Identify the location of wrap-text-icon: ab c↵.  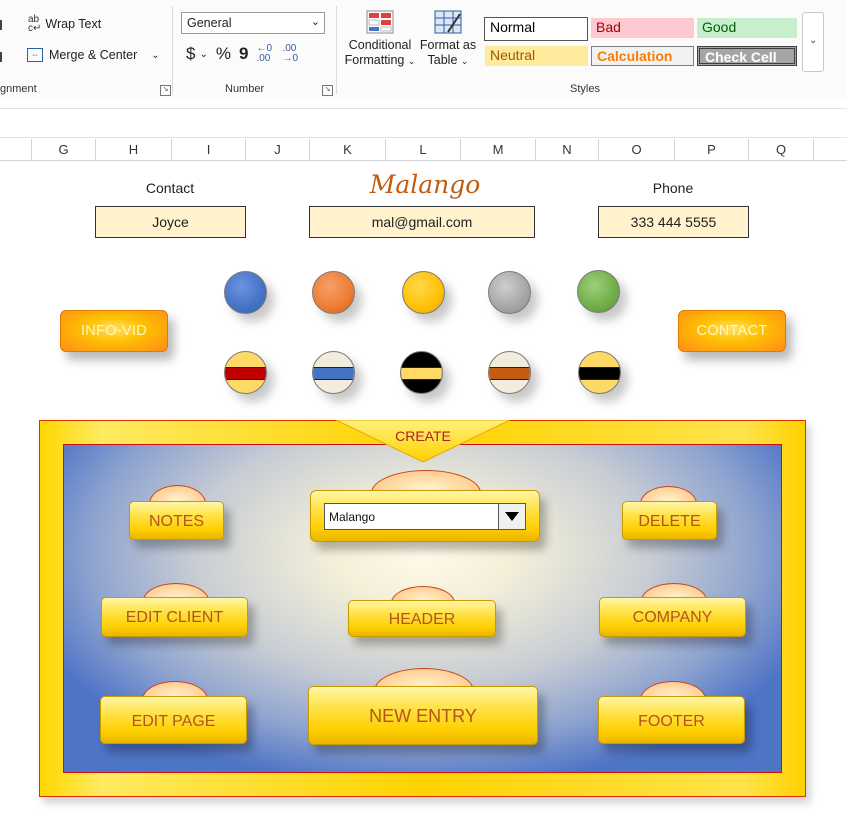
(35, 24).